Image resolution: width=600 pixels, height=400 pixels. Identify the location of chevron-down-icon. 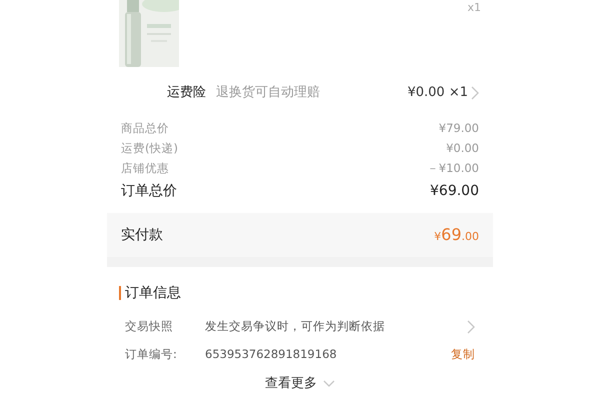
(329, 384).